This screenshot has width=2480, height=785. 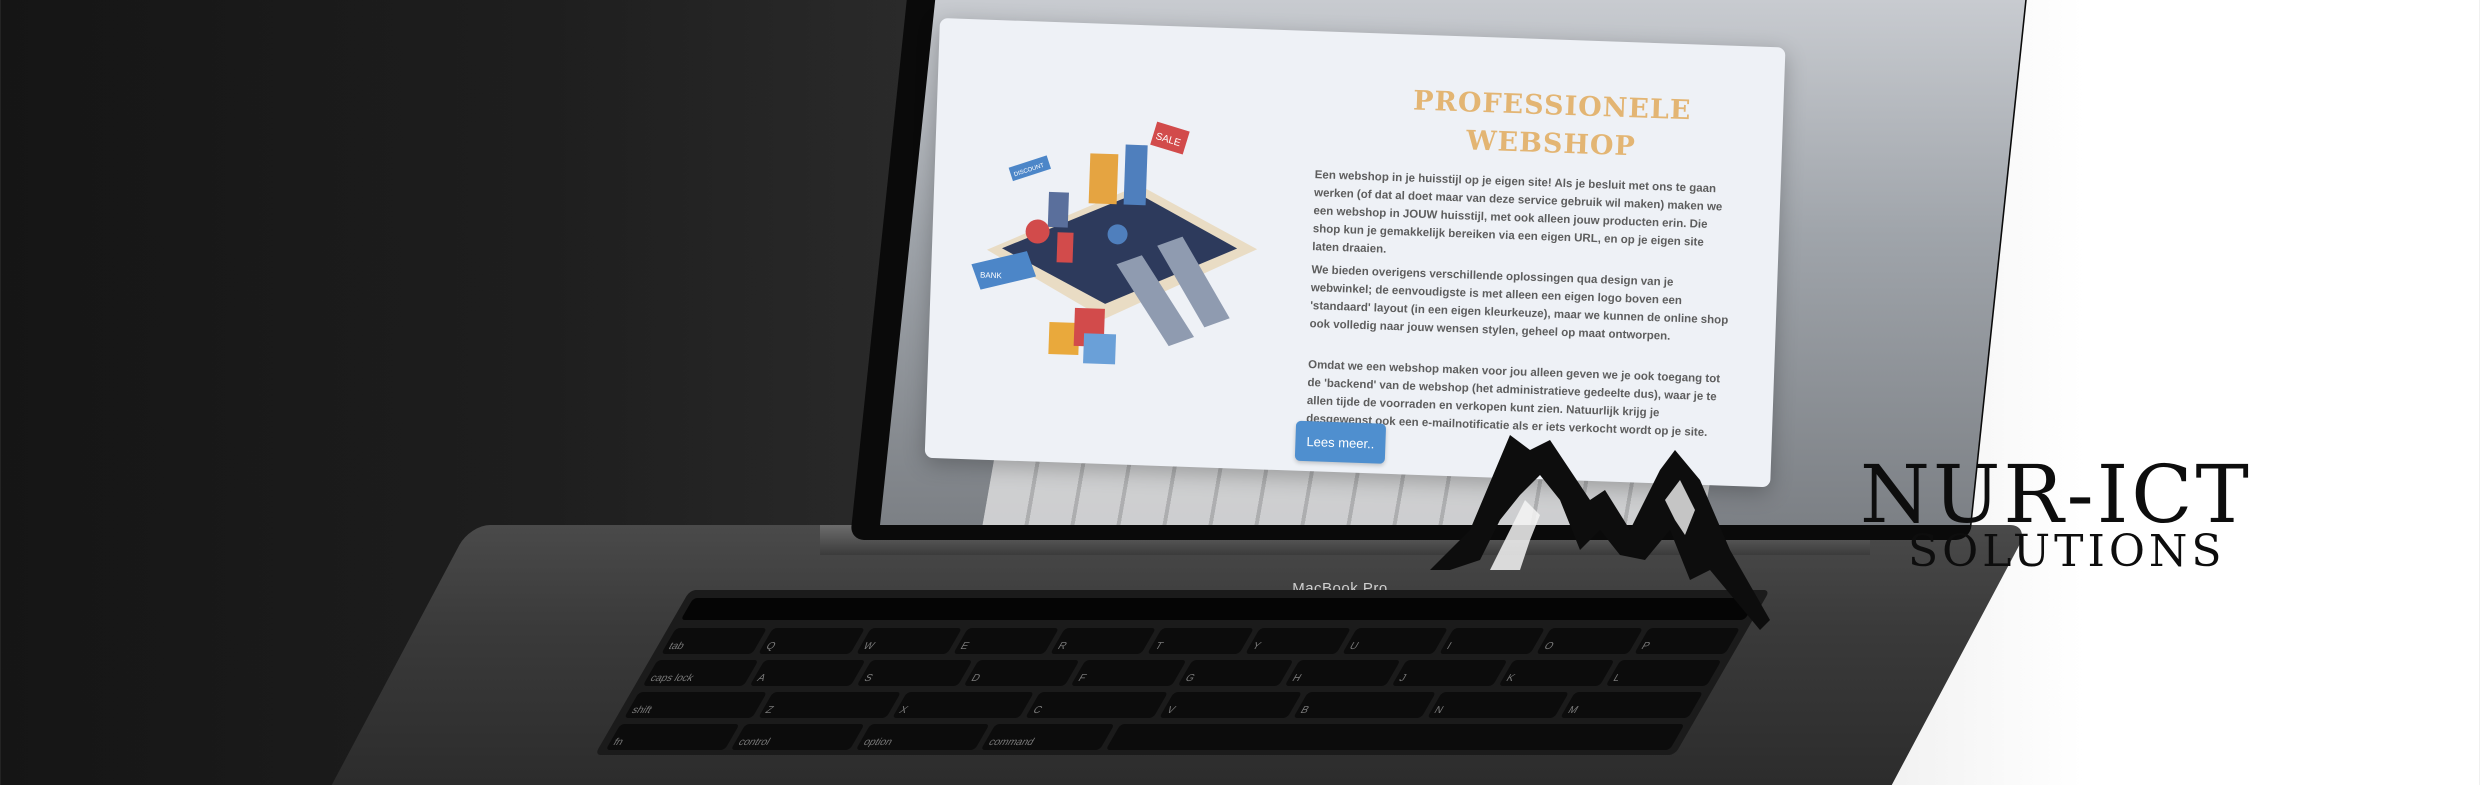 I want to click on key: D, so click(x=1021, y=673).